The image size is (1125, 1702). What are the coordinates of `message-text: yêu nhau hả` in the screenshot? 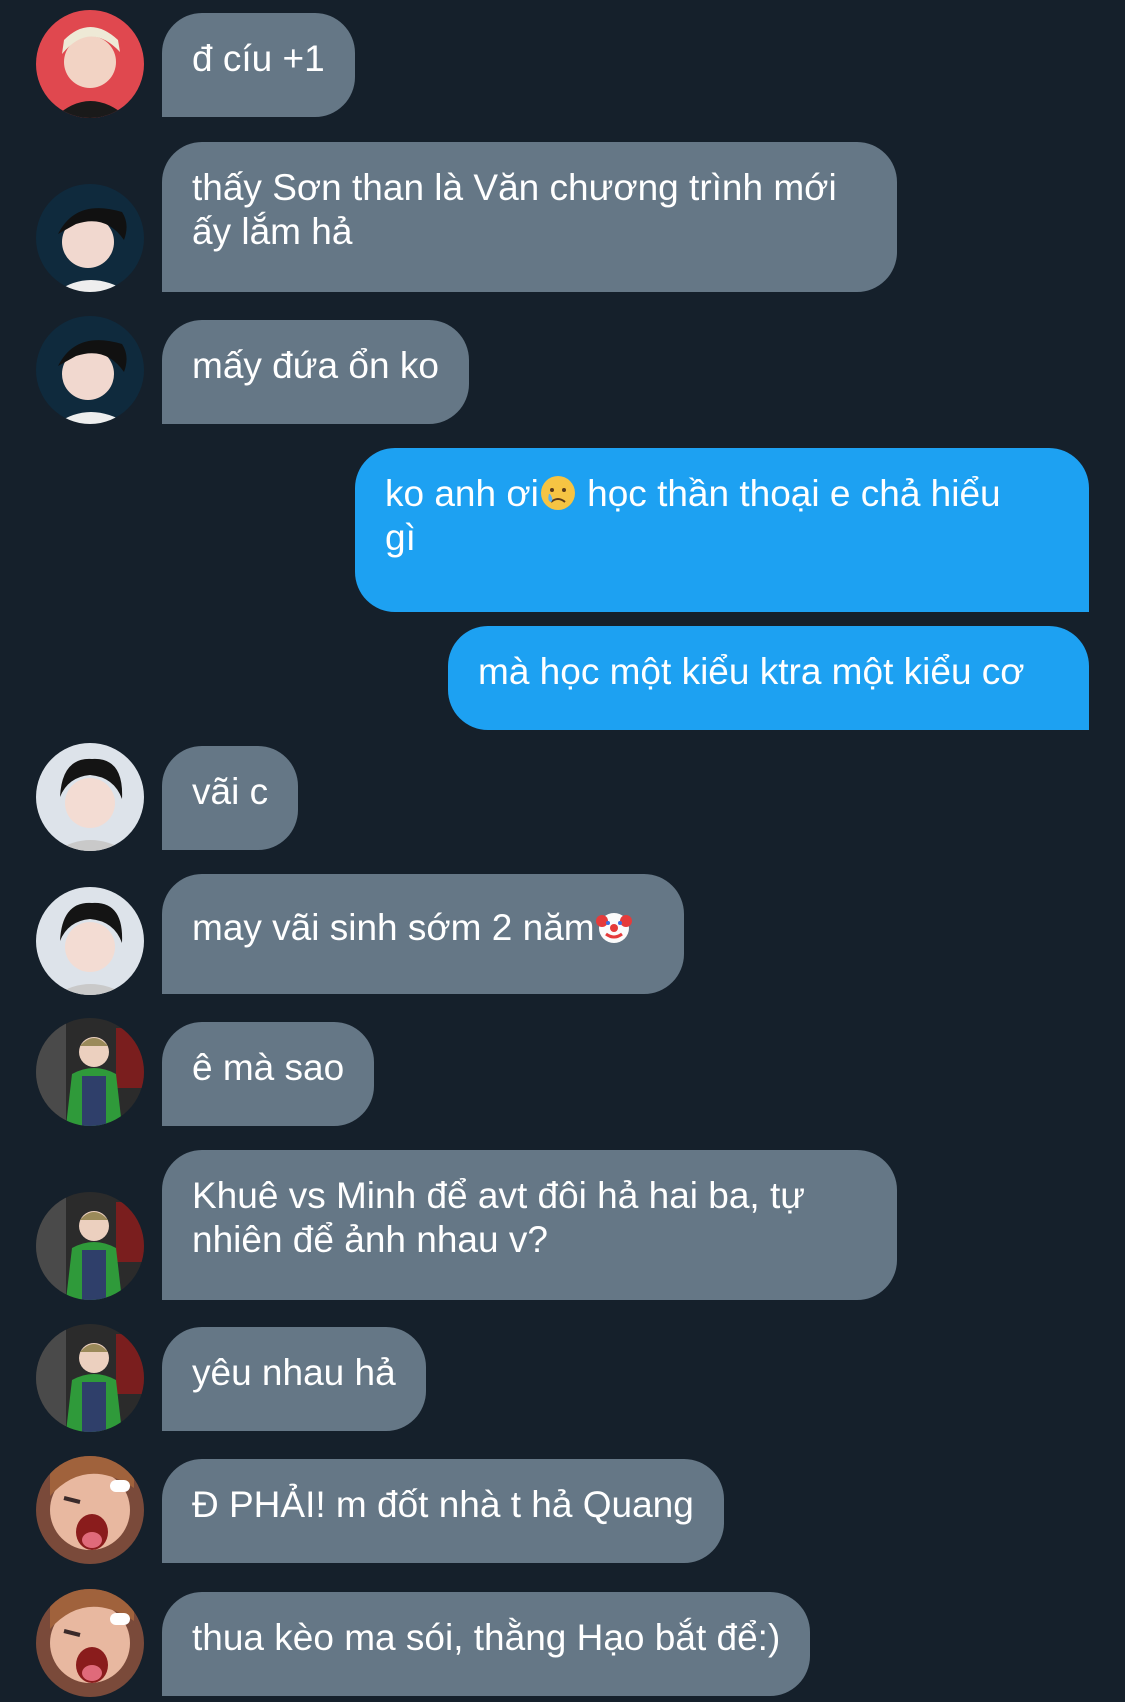 It's located at (294, 1372).